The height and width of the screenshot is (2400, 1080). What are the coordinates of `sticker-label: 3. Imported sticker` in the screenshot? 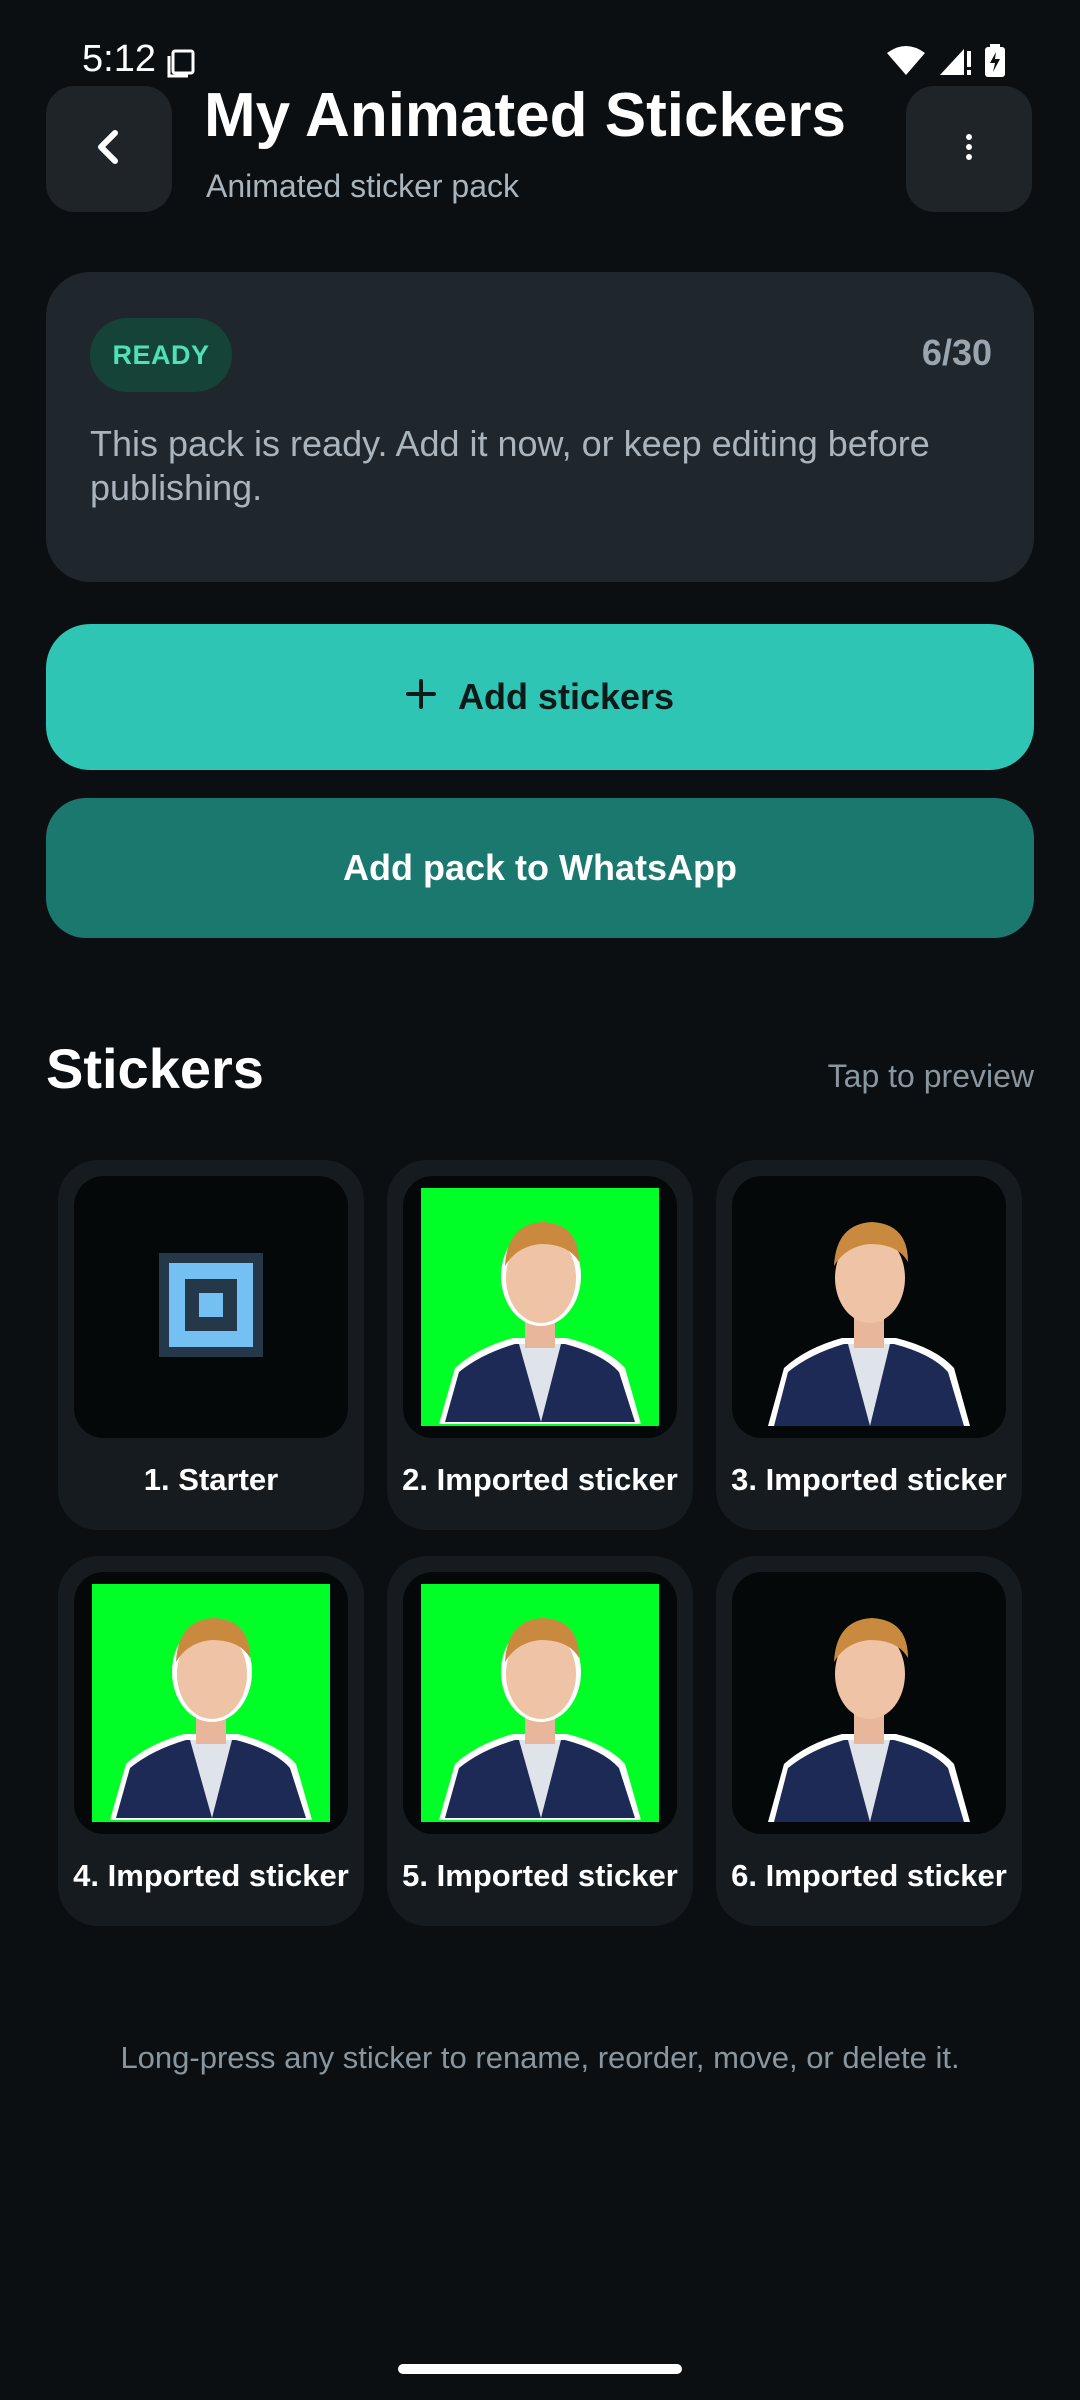 It's located at (869, 1479).